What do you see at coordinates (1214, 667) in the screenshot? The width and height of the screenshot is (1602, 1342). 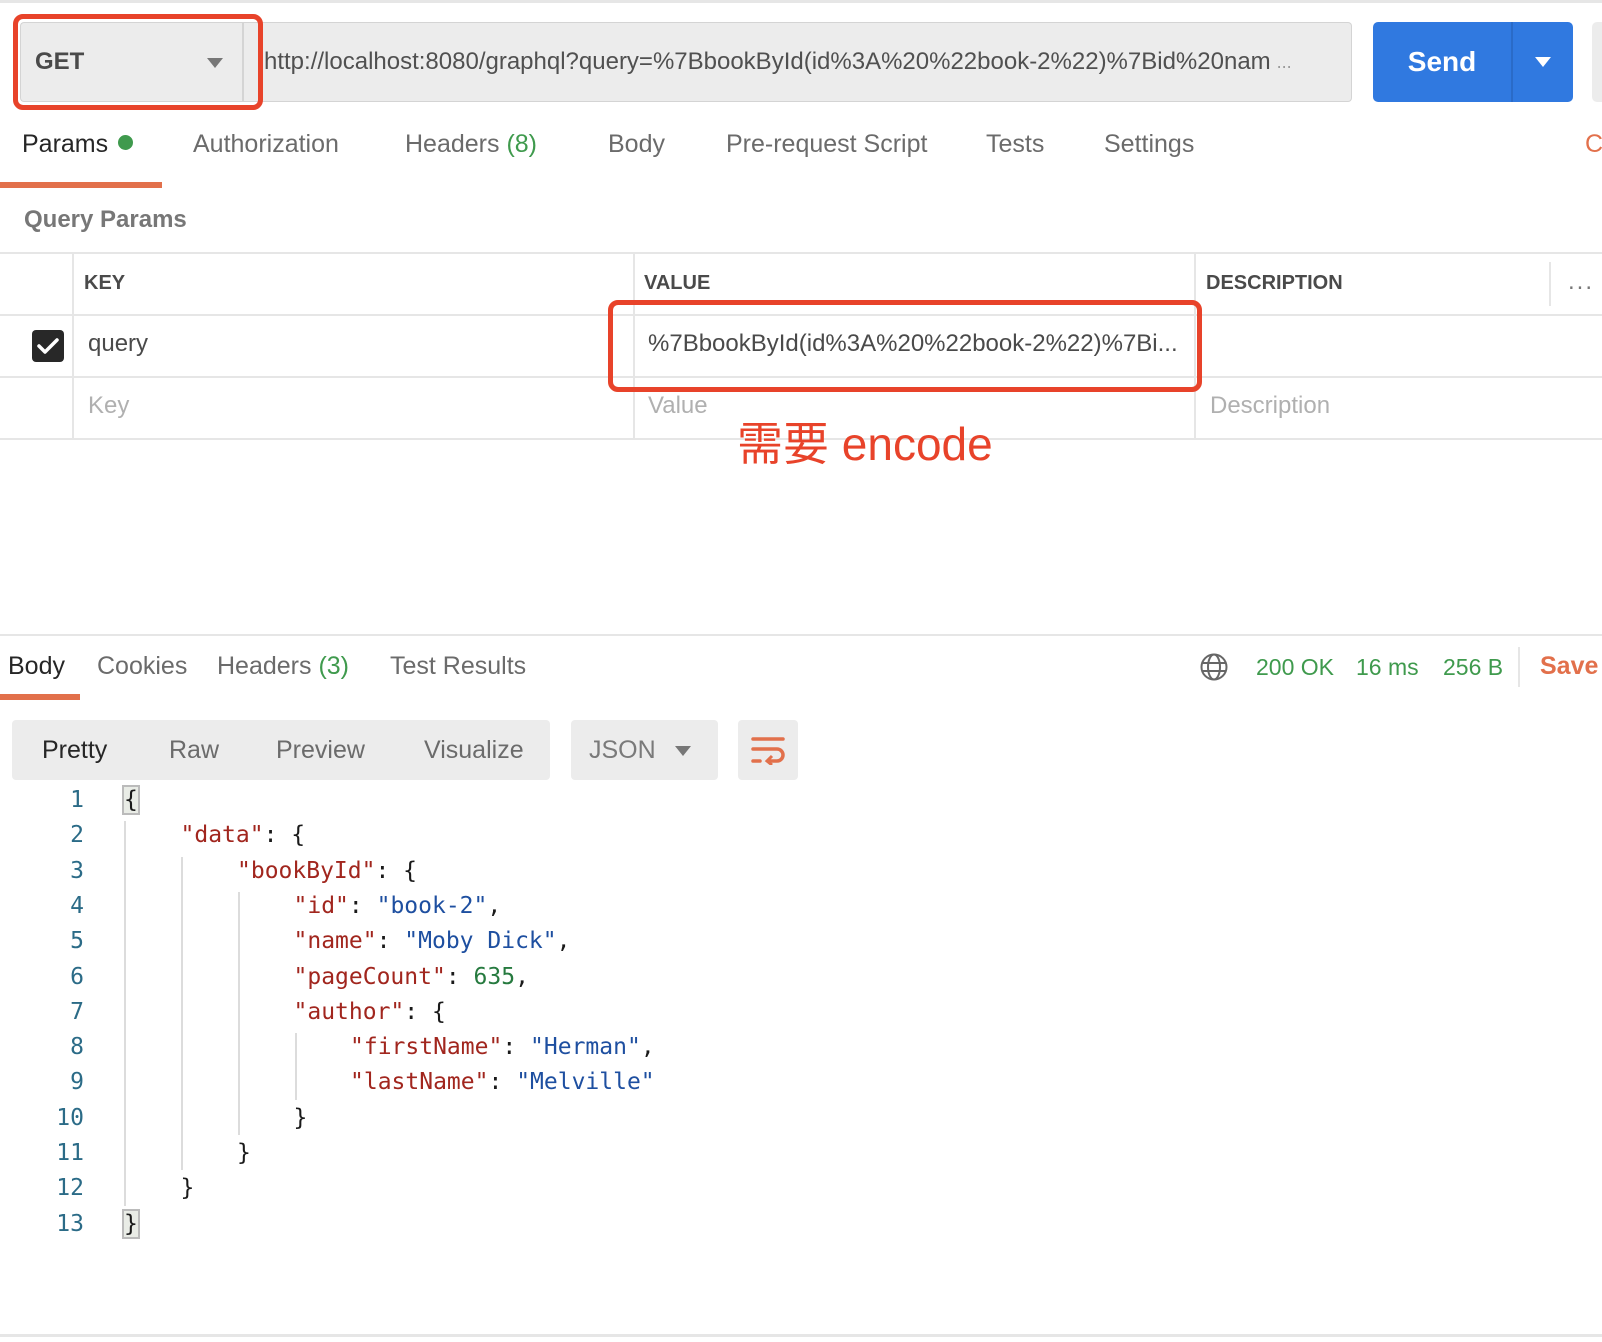 I see `globe-icon` at bounding box center [1214, 667].